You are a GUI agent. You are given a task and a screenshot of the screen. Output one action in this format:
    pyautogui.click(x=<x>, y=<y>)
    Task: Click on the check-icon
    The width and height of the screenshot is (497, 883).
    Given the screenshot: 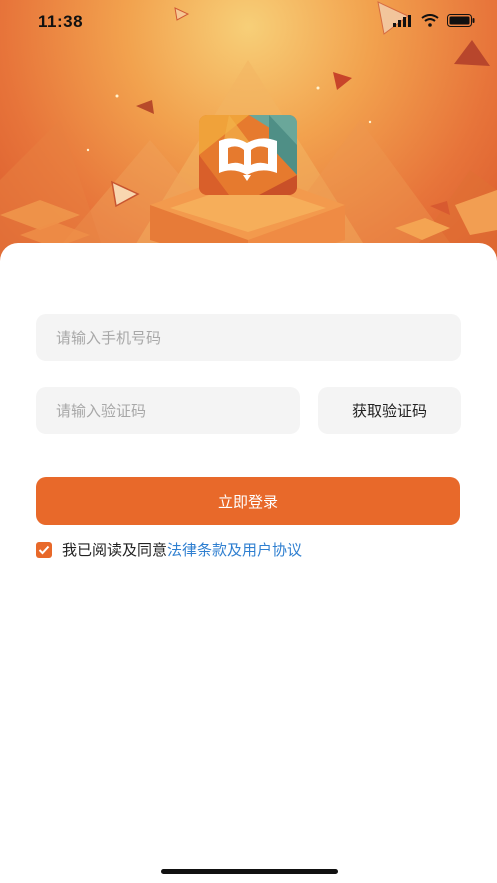 What is the action you would take?
    pyautogui.click(x=44, y=549)
    